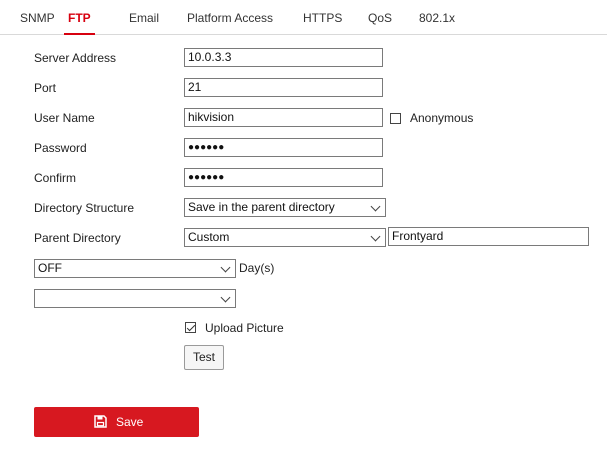  I want to click on server-address-input: 10.0.3.3, so click(283, 57).